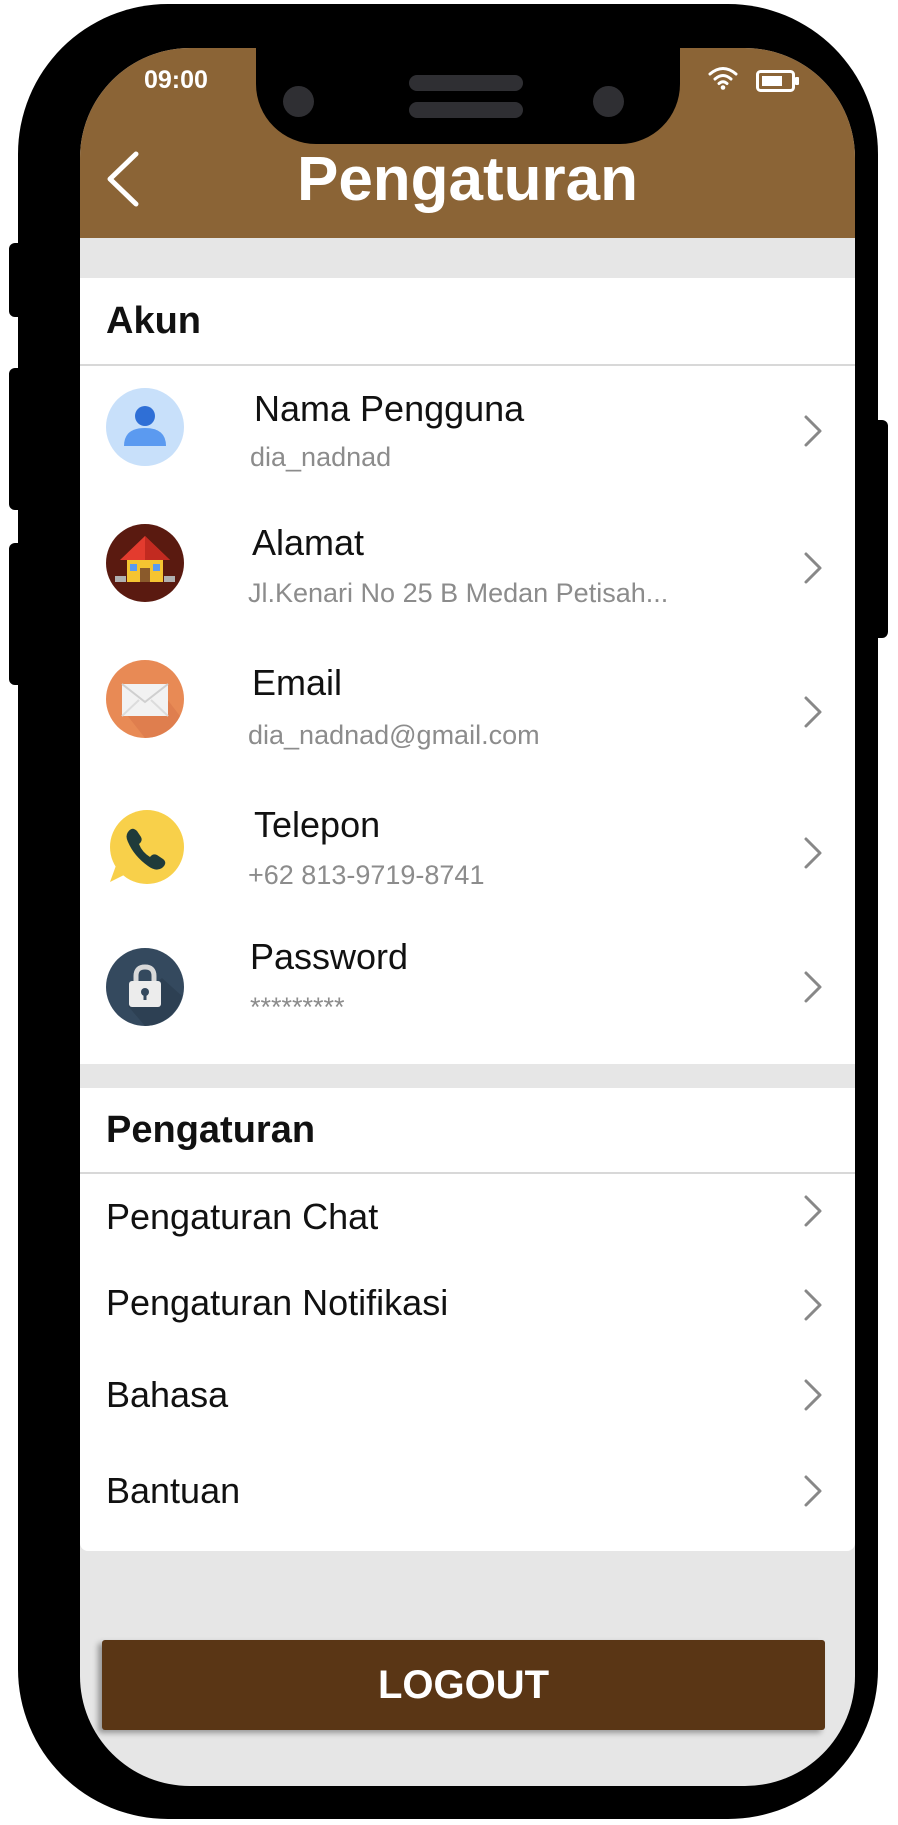 Image resolution: width=898 pixels, height=1825 pixels. What do you see at coordinates (147, 847) in the screenshot?
I see `phone-icon` at bounding box center [147, 847].